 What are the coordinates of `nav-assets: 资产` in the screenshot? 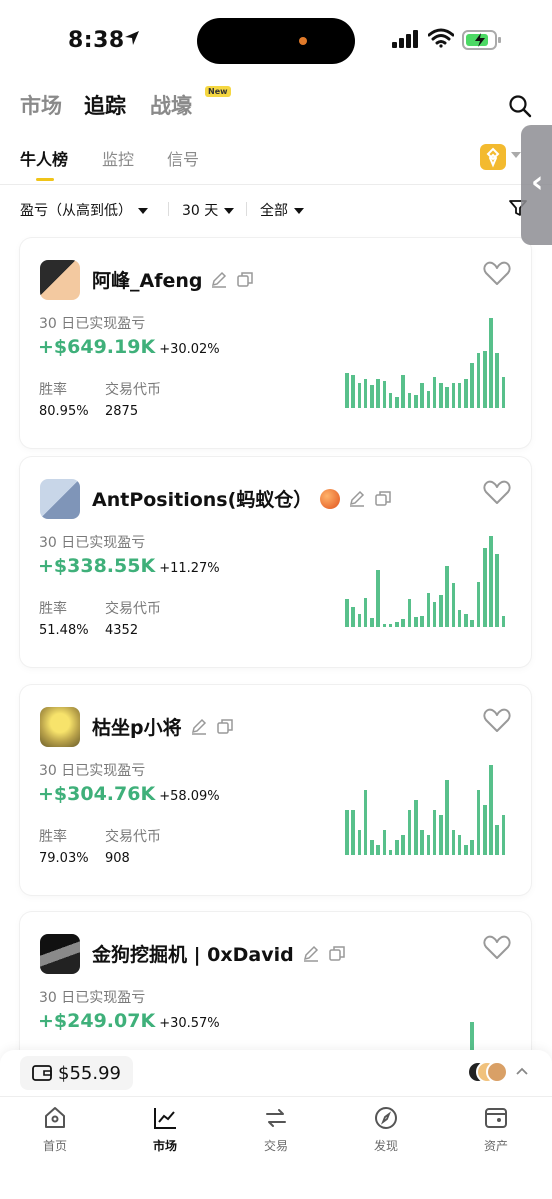 It's located at (496, 1129).